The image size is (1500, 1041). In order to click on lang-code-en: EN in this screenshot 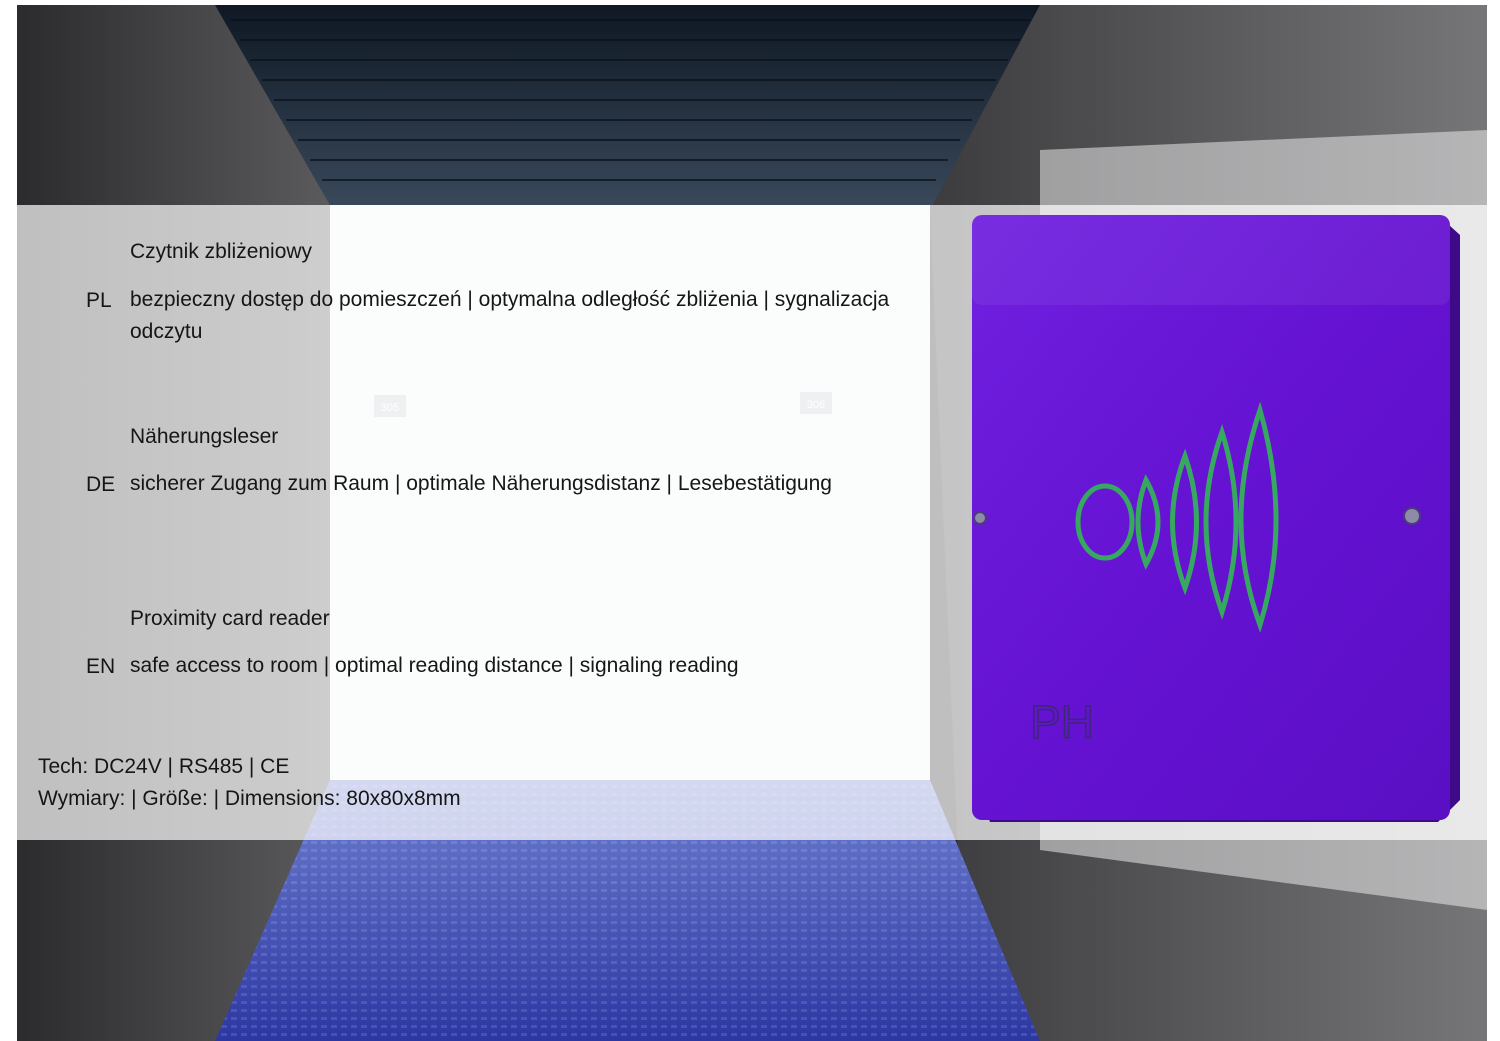, I will do `click(101, 666)`.